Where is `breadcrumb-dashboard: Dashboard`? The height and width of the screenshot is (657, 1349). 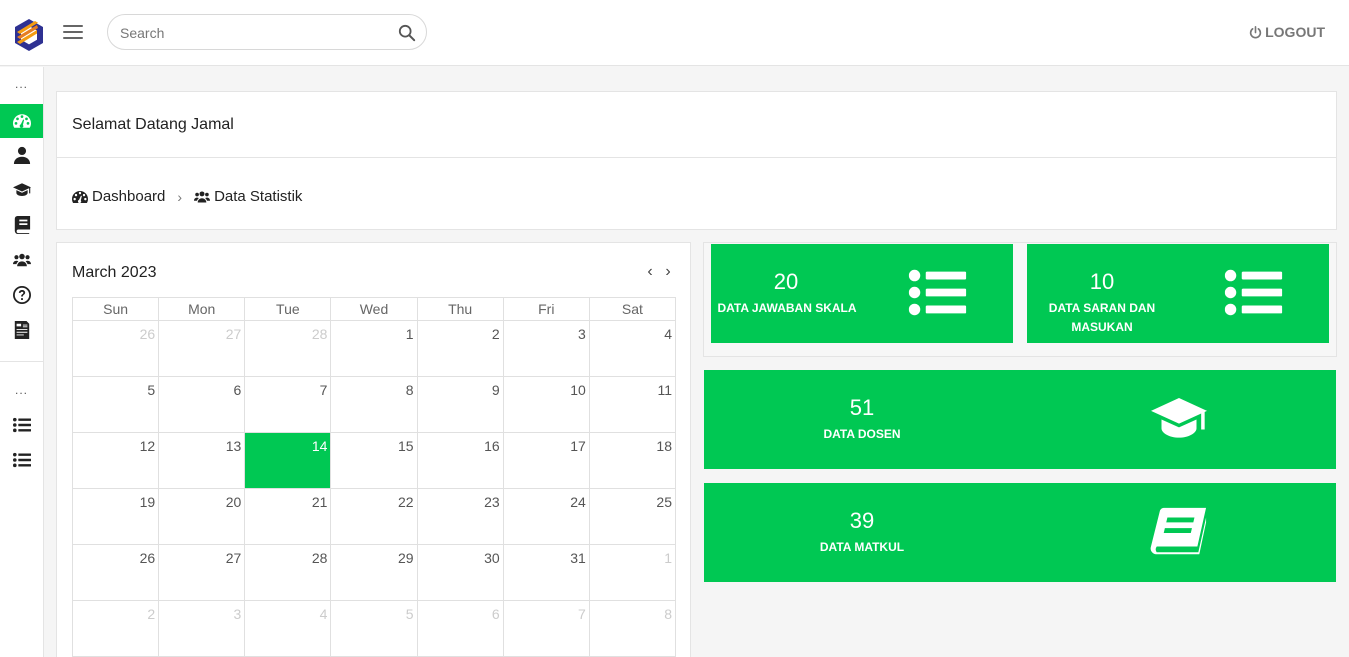 breadcrumb-dashboard: Dashboard is located at coordinates (118, 196).